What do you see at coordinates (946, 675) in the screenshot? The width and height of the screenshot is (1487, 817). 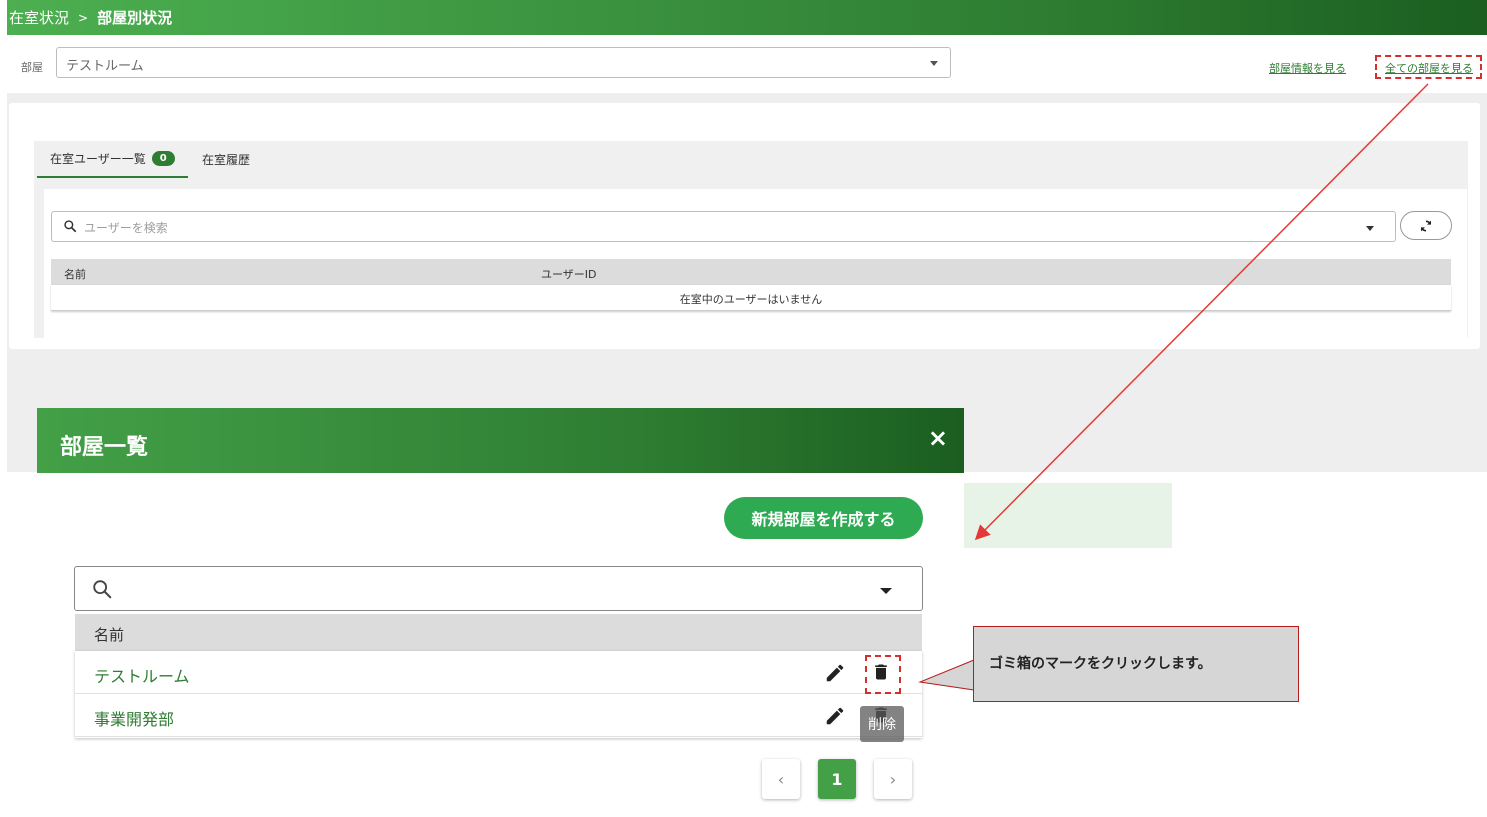 I see `callout-pointer` at bounding box center [946, 675].